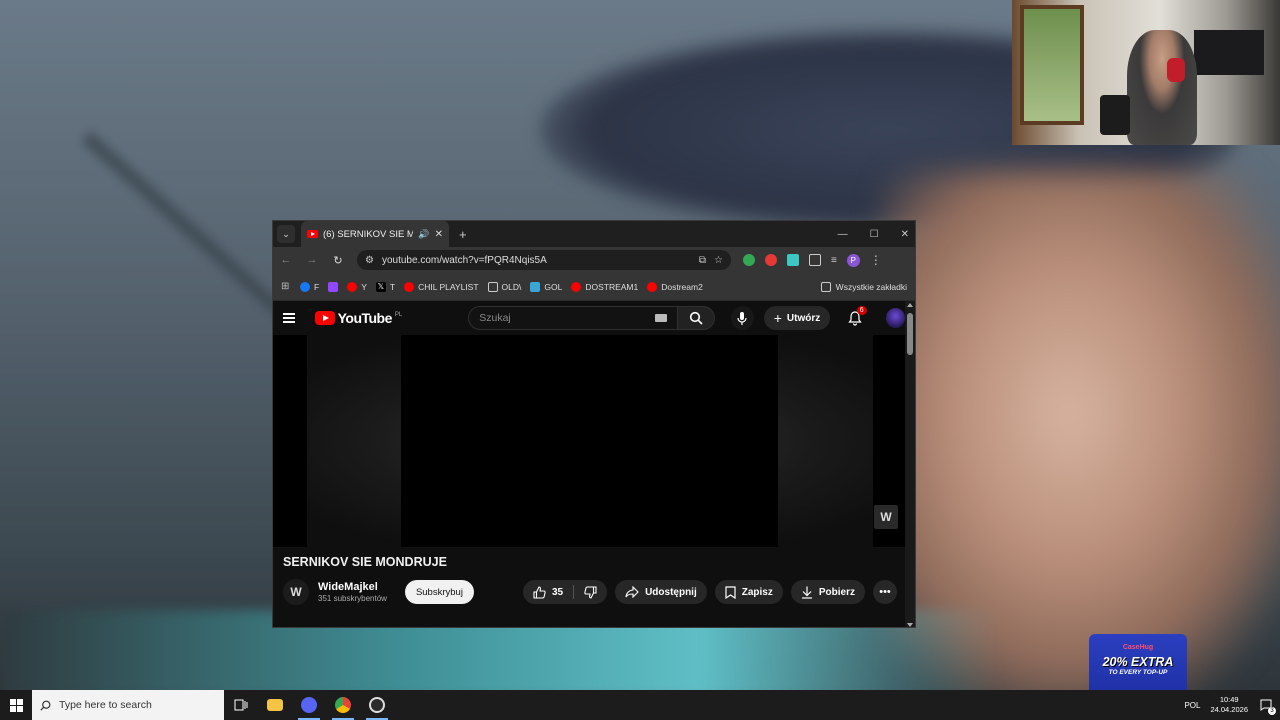  Describe the element at coordinates (905, 234) in the screenshot. I see `close-window-icon: ✕` at that location.